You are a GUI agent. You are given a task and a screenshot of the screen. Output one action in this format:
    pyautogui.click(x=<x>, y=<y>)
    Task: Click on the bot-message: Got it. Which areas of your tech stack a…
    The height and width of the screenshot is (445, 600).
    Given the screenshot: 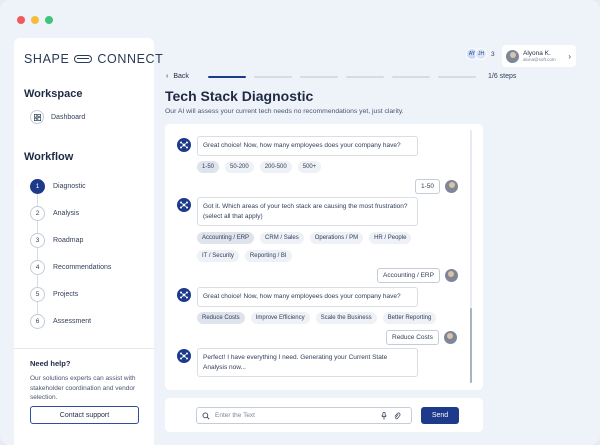 What is the action you would take?
    pyautogui.click(x=307, y=211)
    